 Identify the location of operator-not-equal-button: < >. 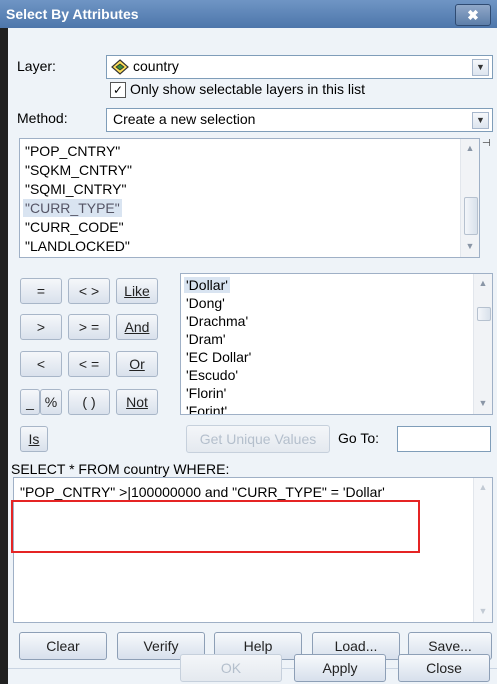
(89, 291).